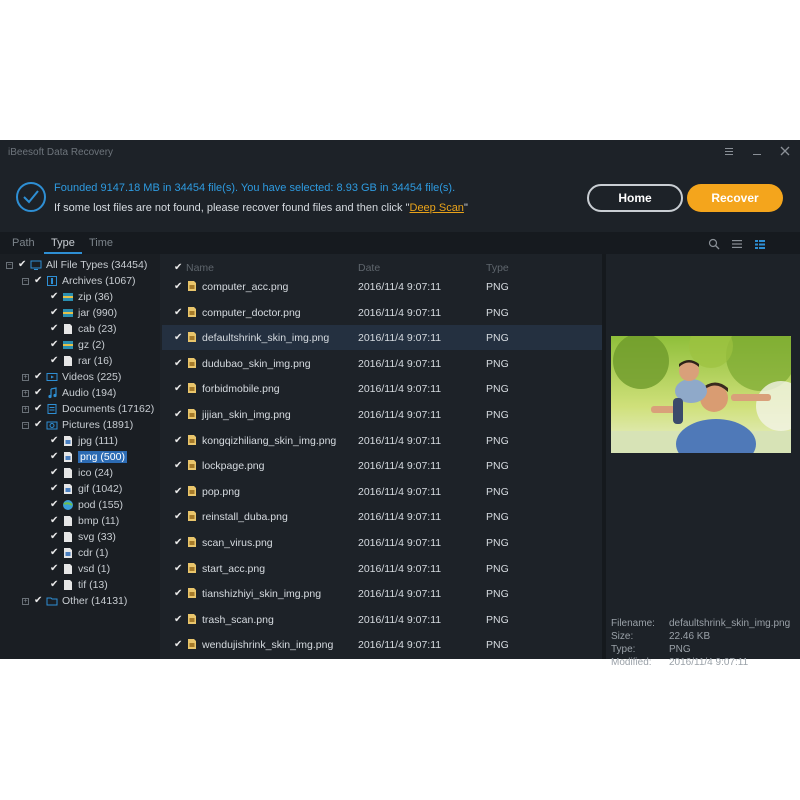  Describe the element at coordinates (382, 491) in the screenshot. I see `file-row: ✔ pop.png 2016/11/4 9:07:11 PNG` at that location.